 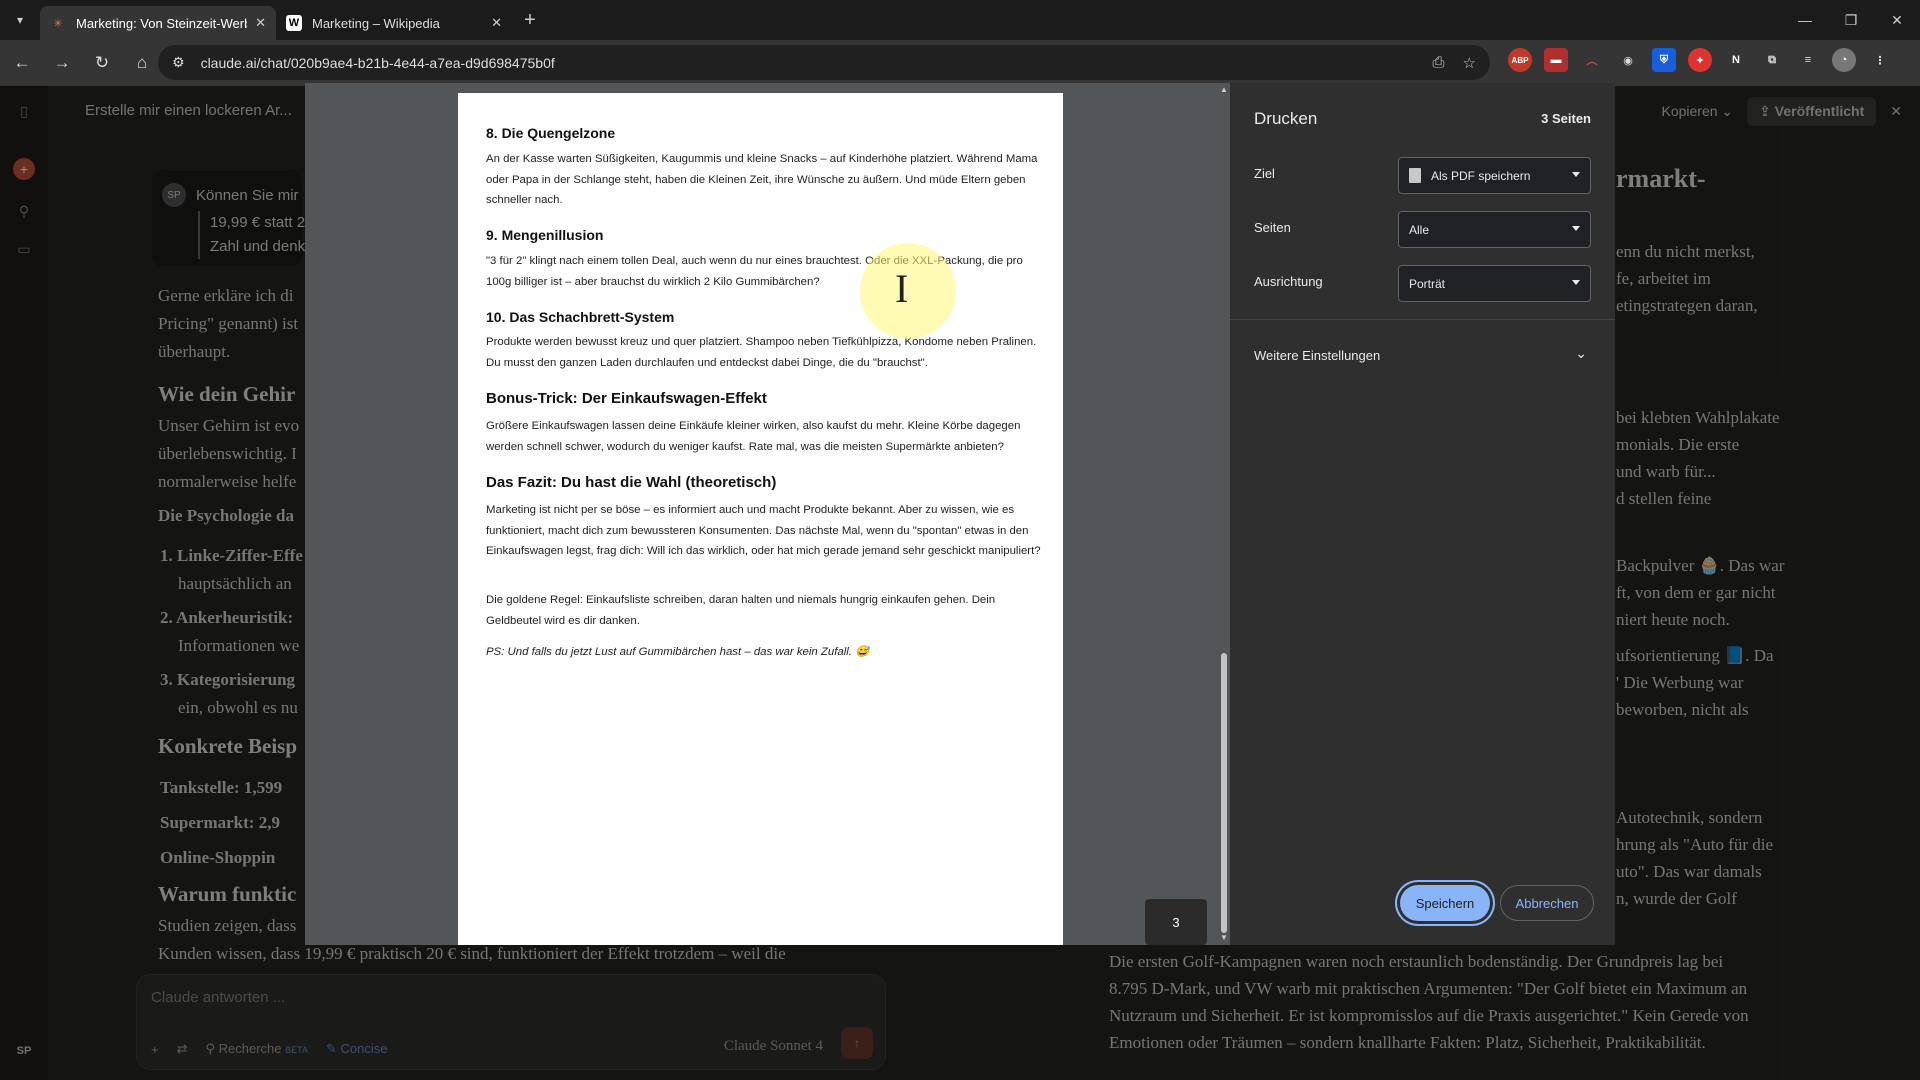 I want to click on orientation-label: Ausrichtung, so click(x=1288, y=281).